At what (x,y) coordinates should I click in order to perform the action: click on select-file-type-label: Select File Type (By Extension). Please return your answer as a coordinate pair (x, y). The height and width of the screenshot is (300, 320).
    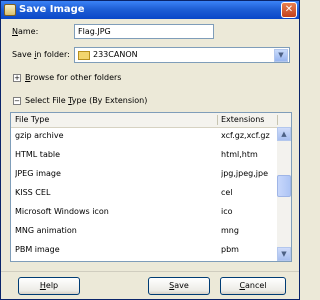
    Looking at the image, I should click on (86, 100).